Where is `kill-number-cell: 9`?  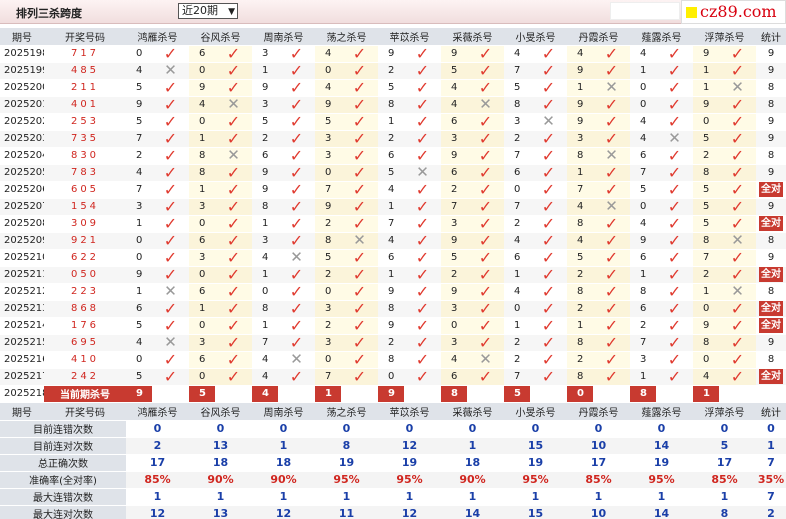 kill-number-cell: 9 is located at coordinates (391, 292).